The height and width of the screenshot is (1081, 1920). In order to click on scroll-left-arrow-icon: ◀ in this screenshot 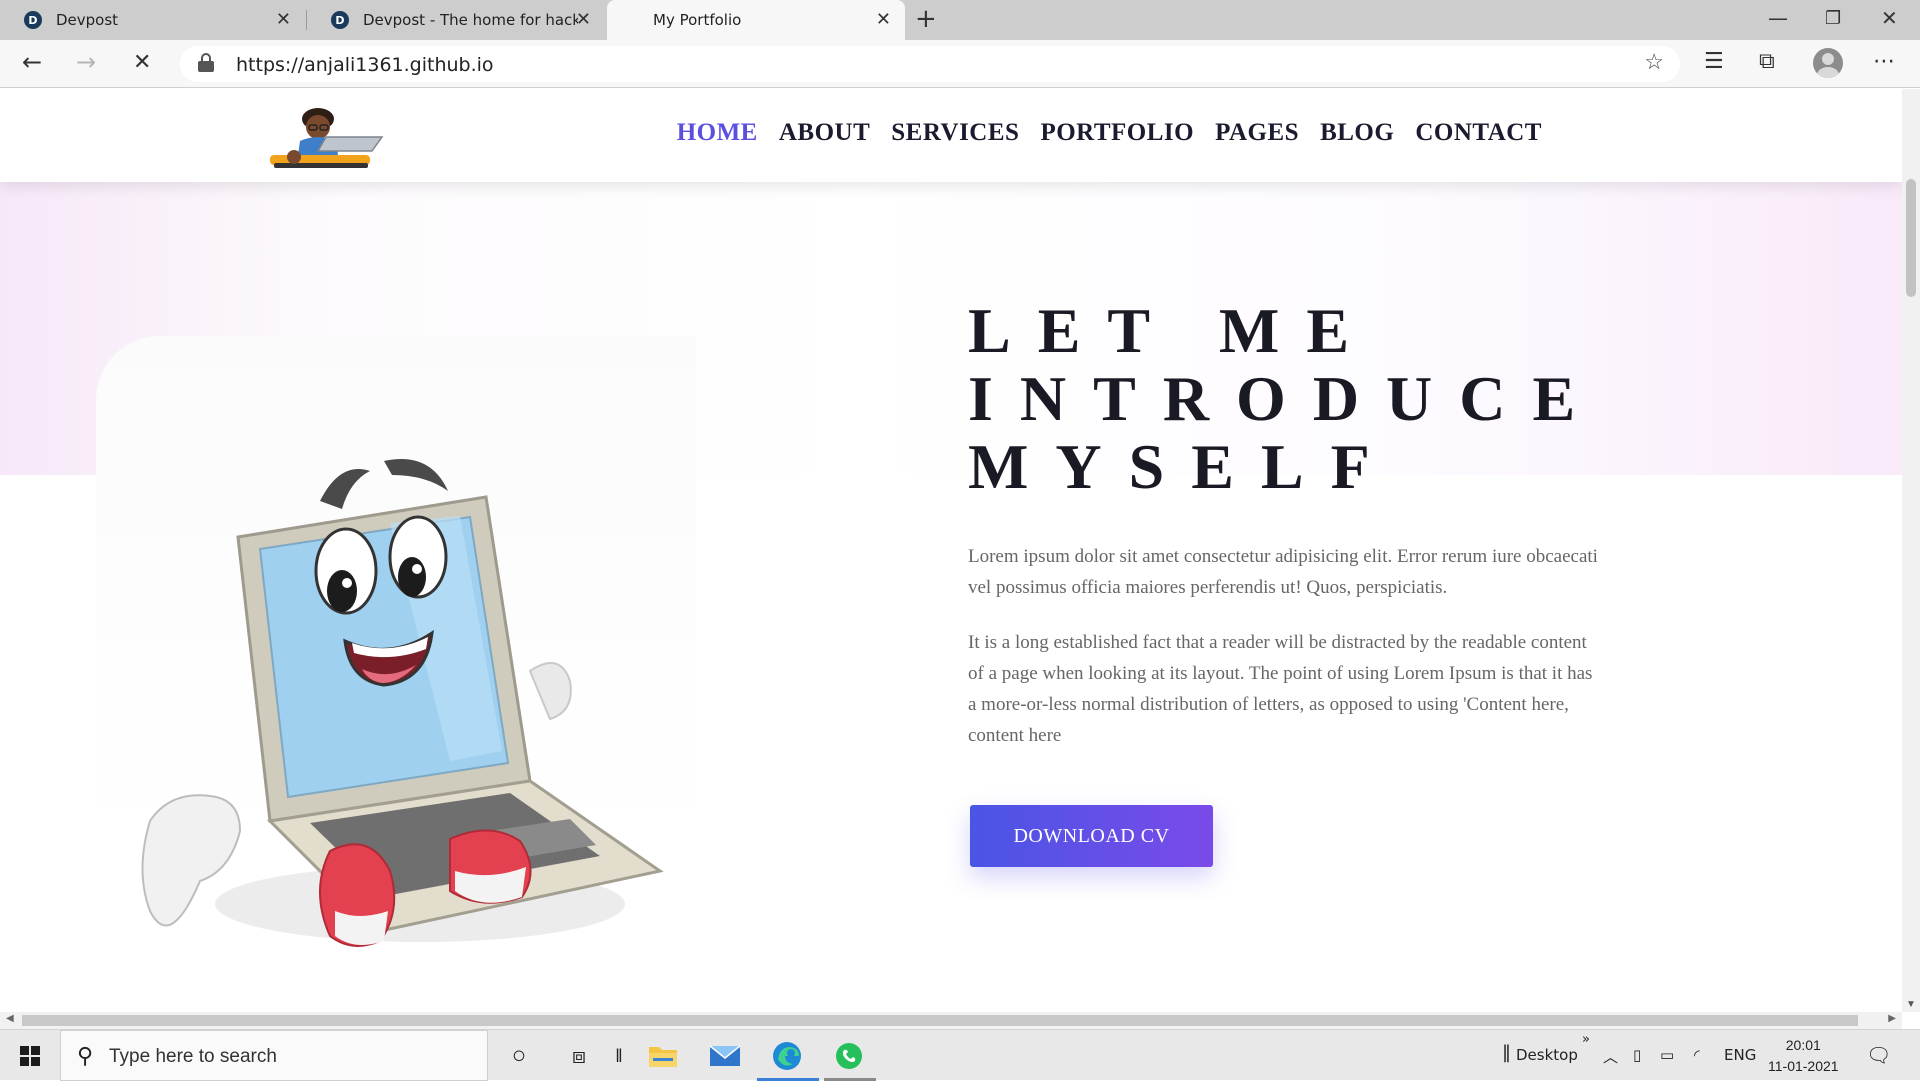, I will do `click(10, 1018)`.